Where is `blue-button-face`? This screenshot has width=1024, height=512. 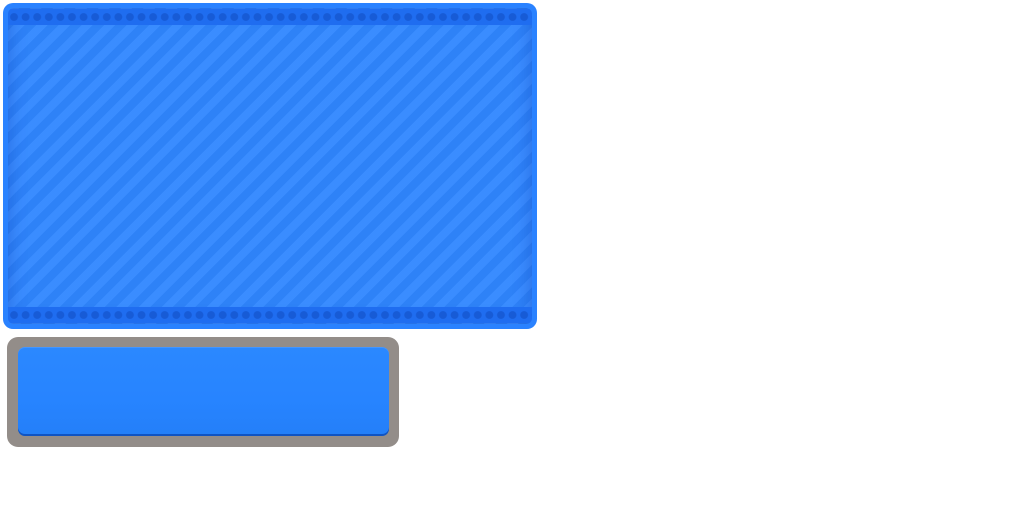 blue-button-face is located at coordinates (203, 391).